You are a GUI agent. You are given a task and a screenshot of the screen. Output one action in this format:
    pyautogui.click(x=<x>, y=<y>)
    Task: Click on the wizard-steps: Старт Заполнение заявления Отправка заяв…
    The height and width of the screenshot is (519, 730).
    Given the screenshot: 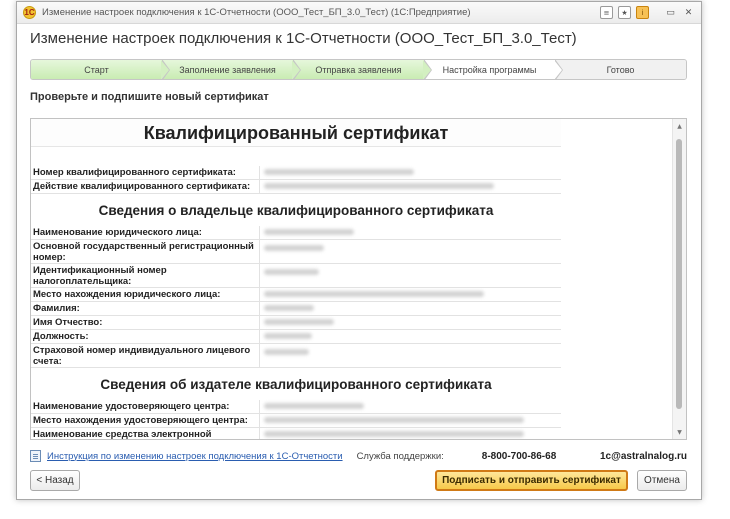 What is the action you would take?
    pyautogui.click(x=358, y=69)
    